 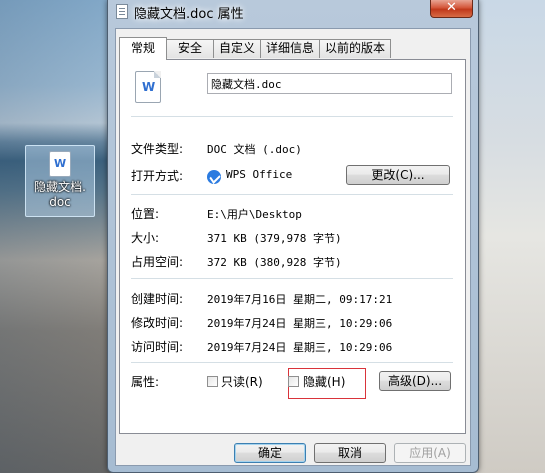 I want to click on wps-logo-icon, so click(x=214, y=177).